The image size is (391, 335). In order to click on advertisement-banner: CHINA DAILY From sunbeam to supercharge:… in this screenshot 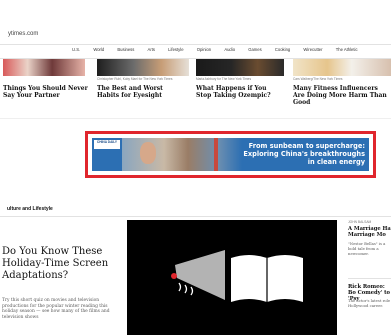, I will do `click(230, 154)`.